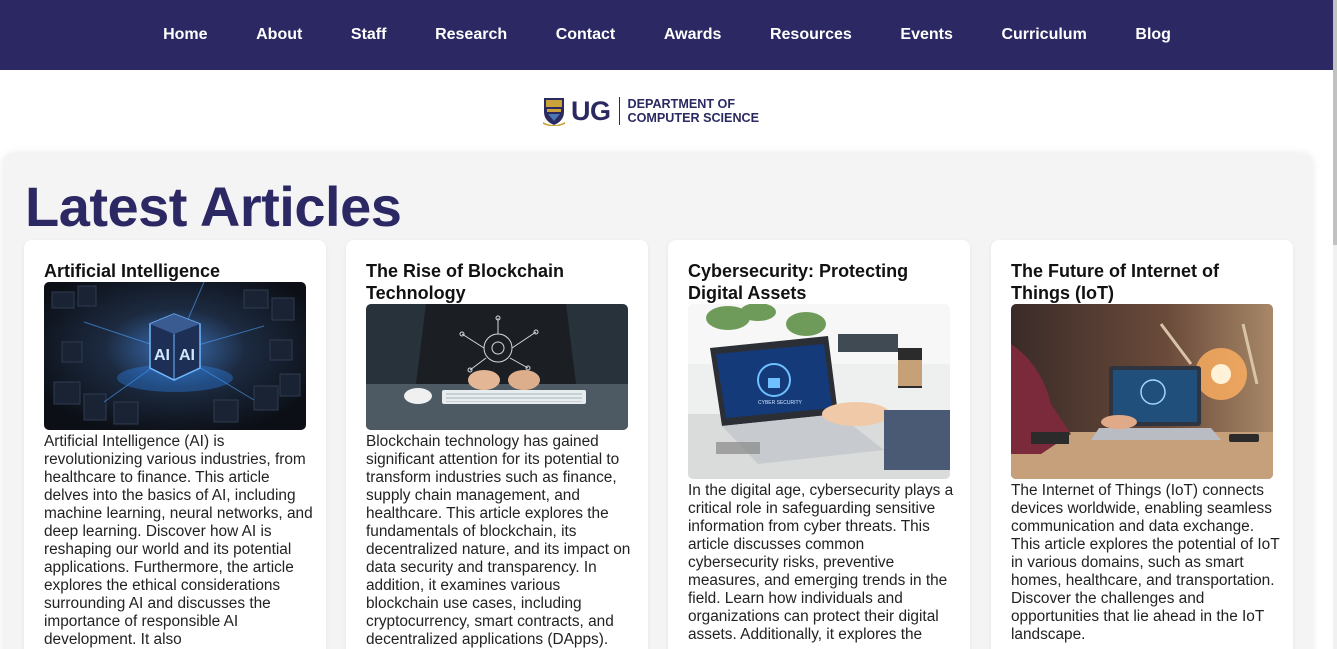 The image size is (1337, 649). I want to click on nav-link-home: Home, so click(185, 35).